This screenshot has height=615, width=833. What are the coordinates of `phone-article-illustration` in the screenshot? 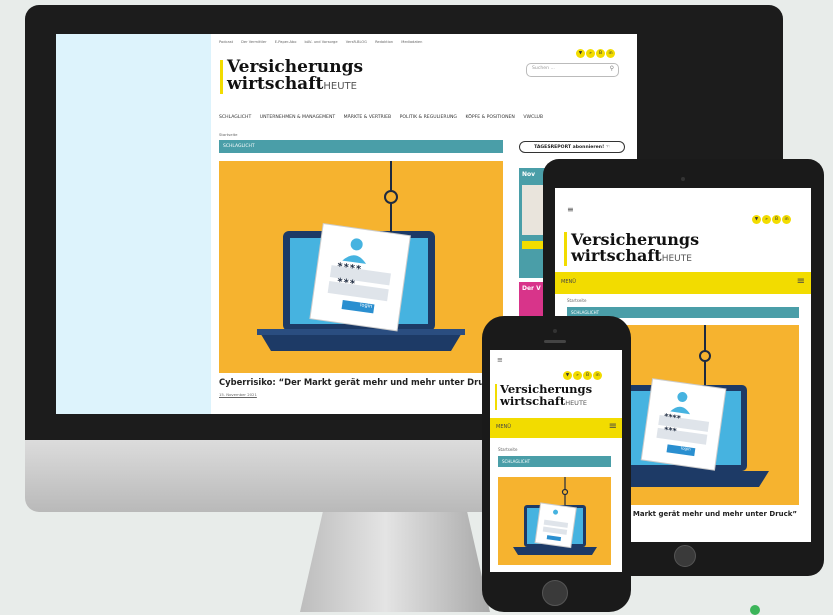 It's located at (554, 521).